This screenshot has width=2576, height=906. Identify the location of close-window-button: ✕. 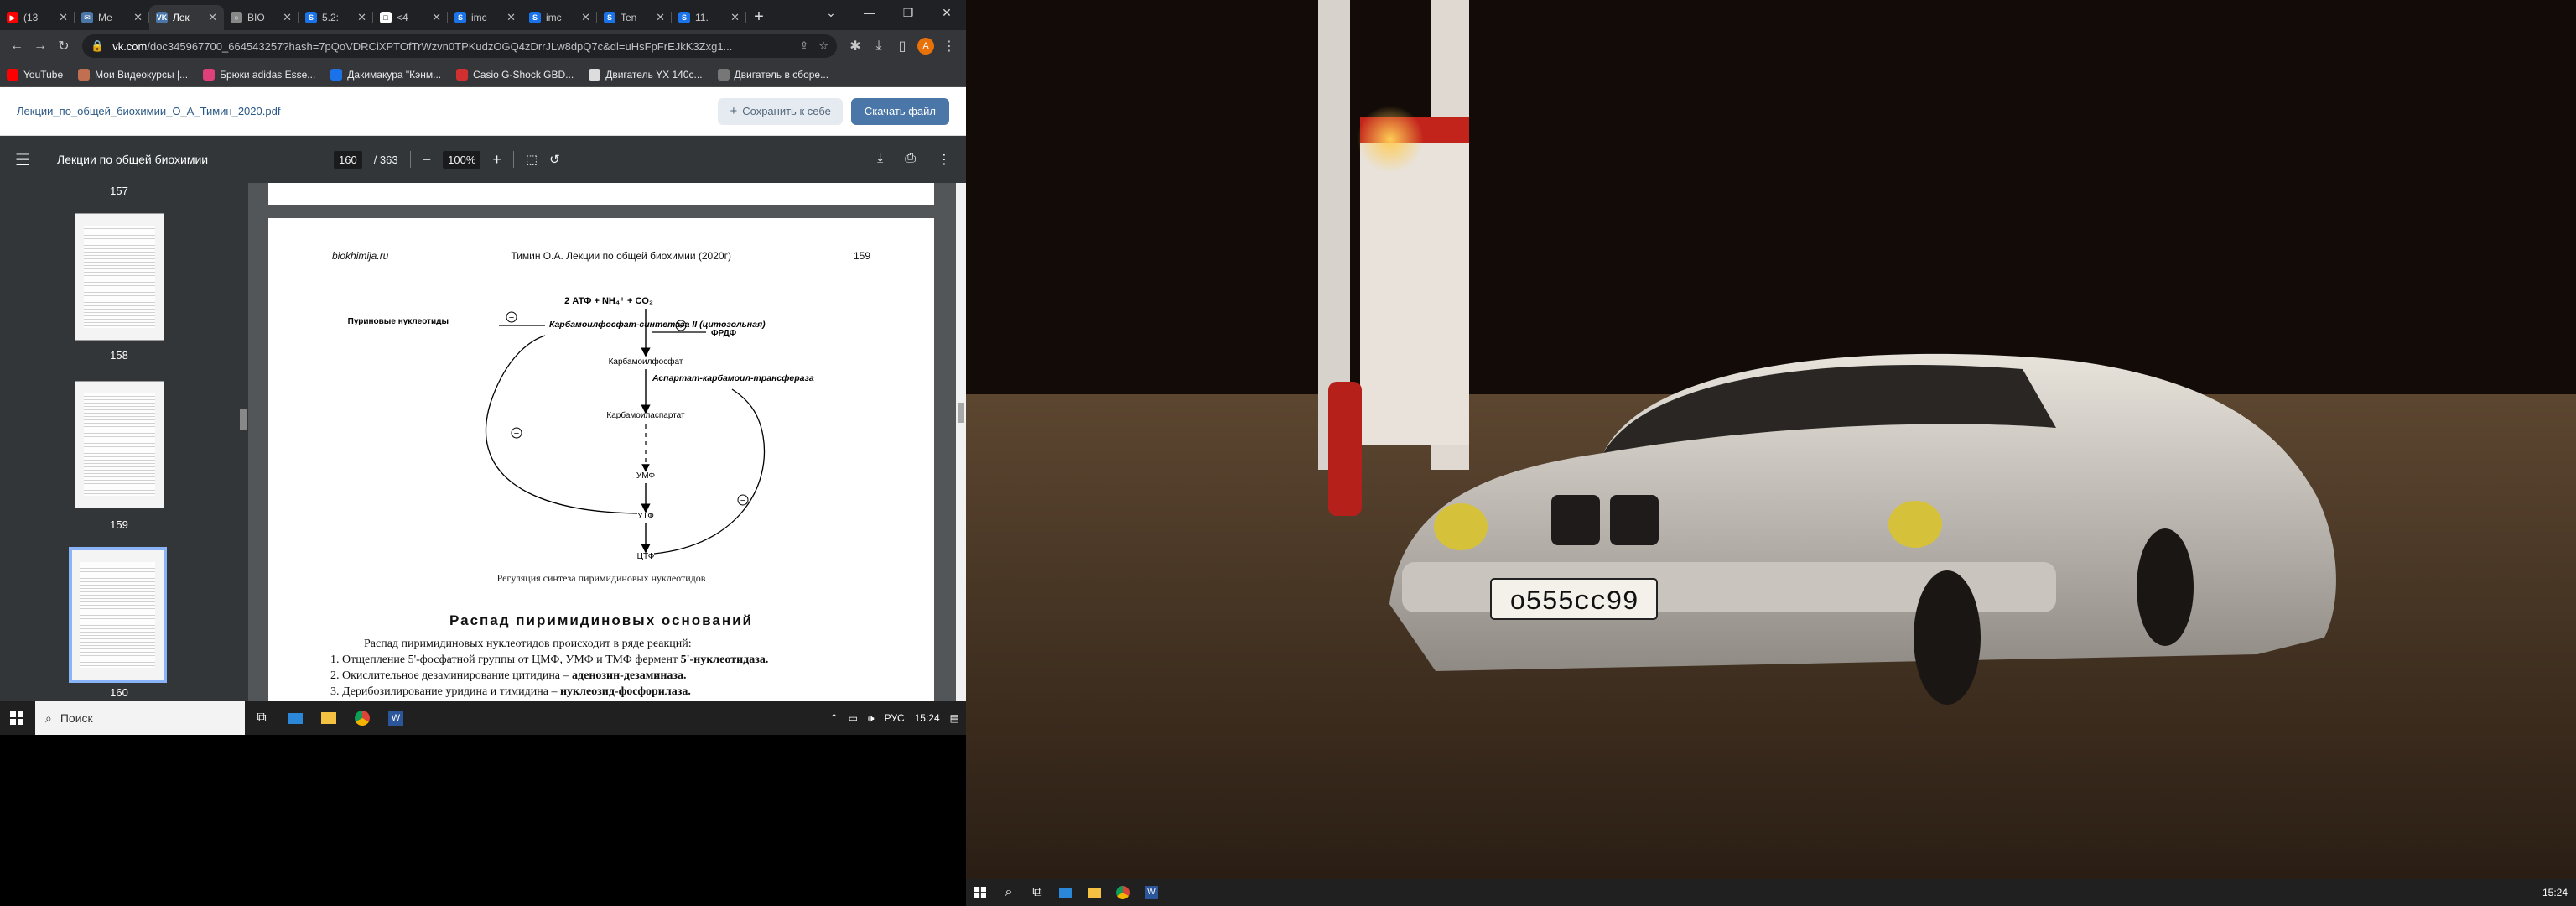
(946, 13).